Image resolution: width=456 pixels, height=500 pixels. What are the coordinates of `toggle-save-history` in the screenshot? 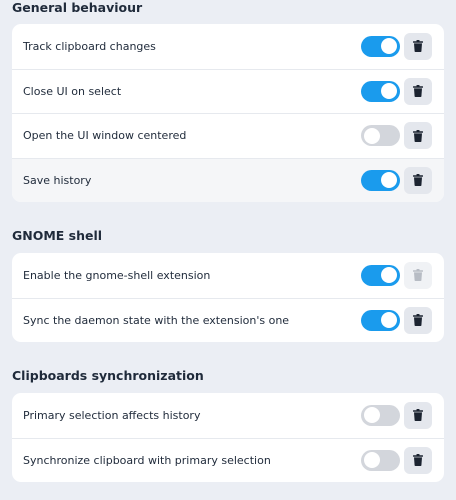 It's located at (380, 180).